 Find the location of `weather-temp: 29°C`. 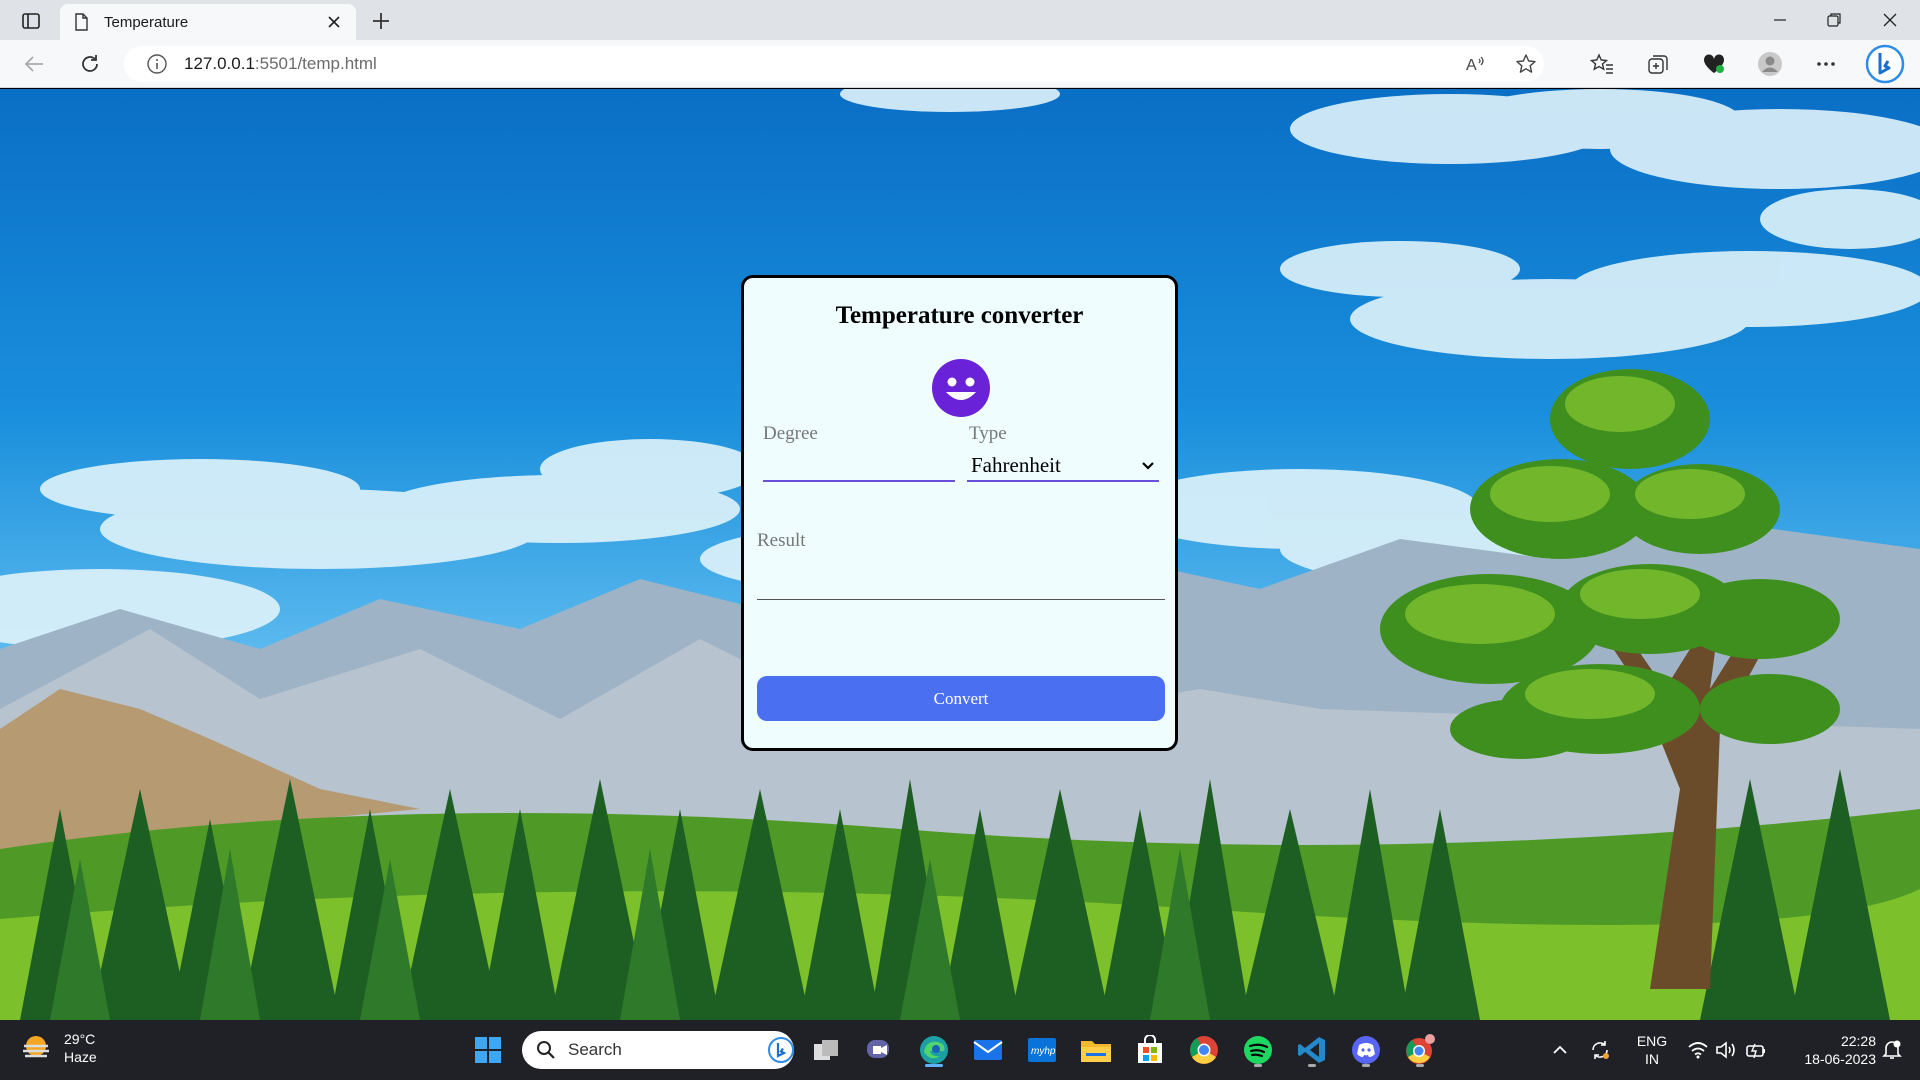

weather-temp: 29°C is located at coordinates (80, 1039).